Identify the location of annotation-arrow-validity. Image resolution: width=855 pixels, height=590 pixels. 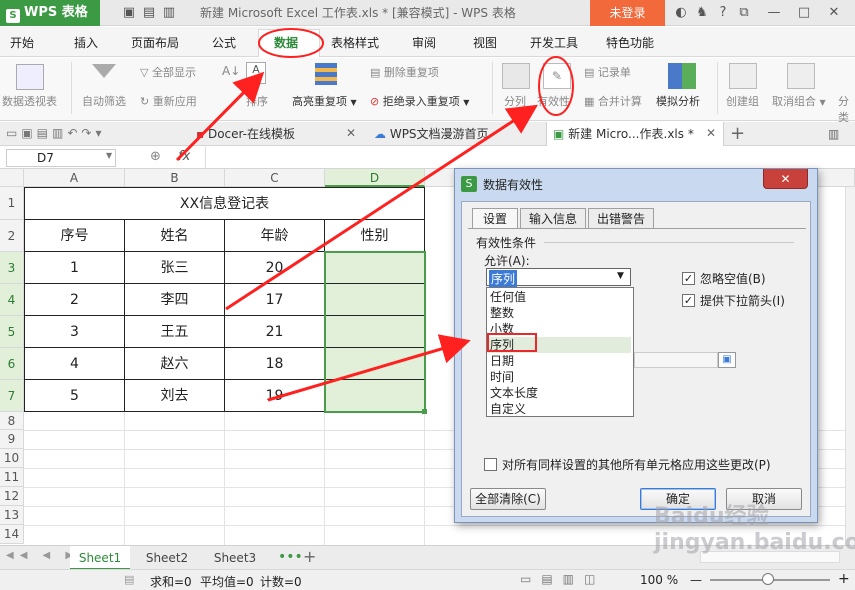
(382, 207).